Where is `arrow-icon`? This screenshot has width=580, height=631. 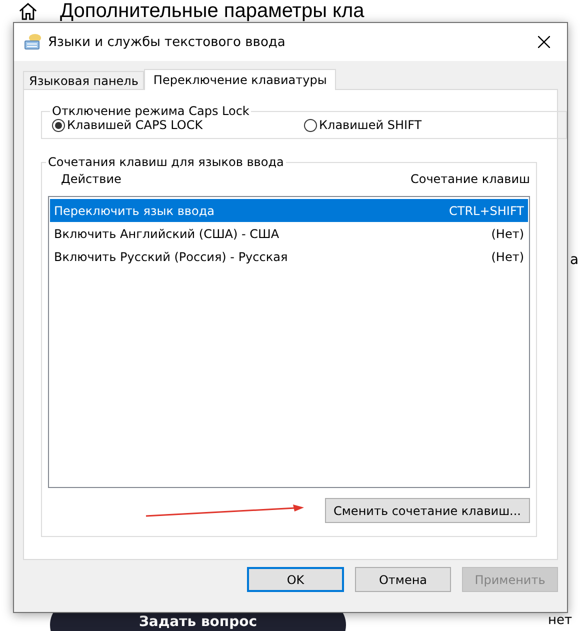
arrow-icon is located at coordinates (224, 511).